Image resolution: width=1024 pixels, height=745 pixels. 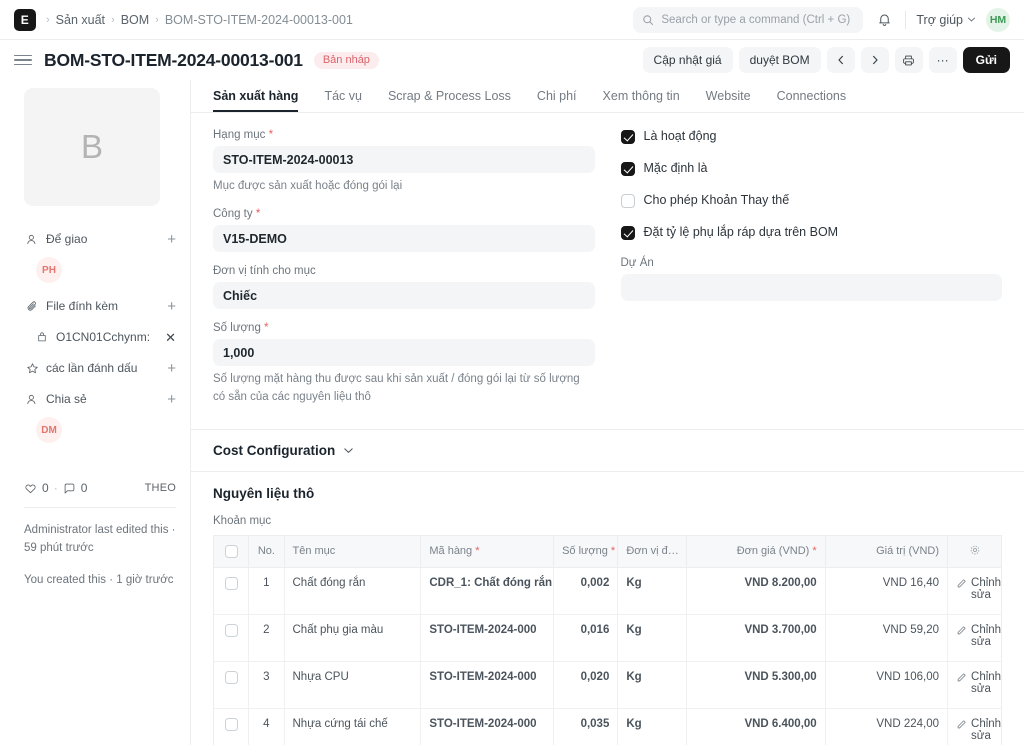 I want to click on tab-production: Sản xuất hàng, so click(x=255, y=100).